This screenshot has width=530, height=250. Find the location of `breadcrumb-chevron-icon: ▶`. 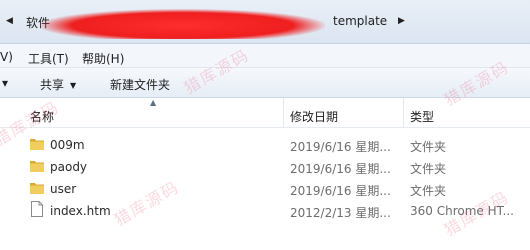

breadcrumb-chevron-icon: ▶ is located at coordinates (401, 21).